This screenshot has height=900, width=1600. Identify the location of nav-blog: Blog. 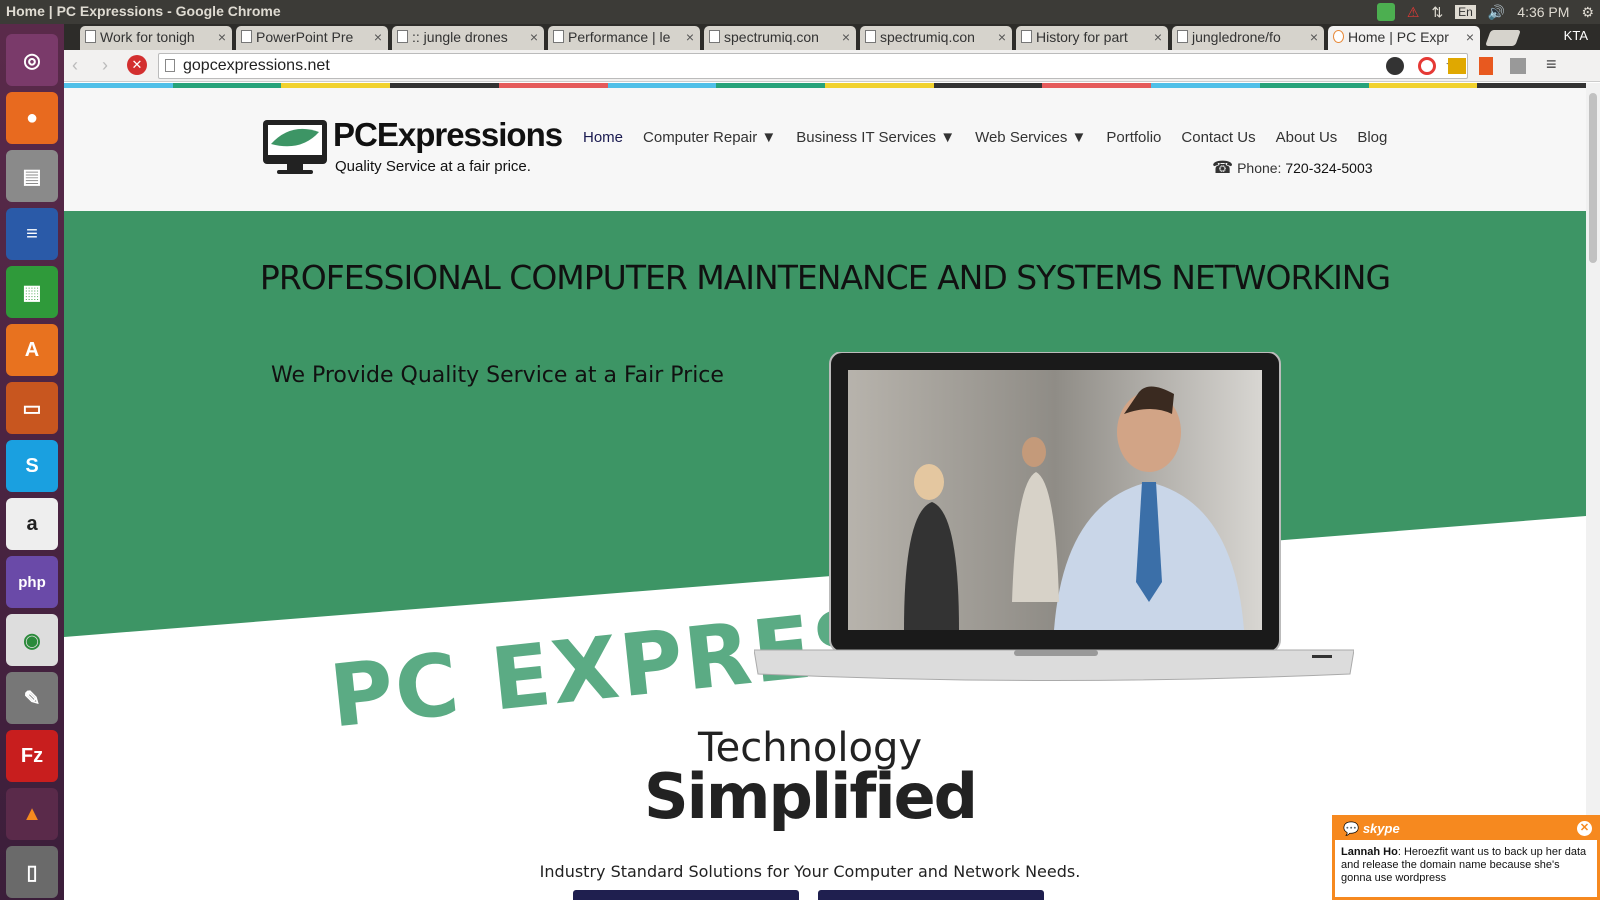
(1372, 137).